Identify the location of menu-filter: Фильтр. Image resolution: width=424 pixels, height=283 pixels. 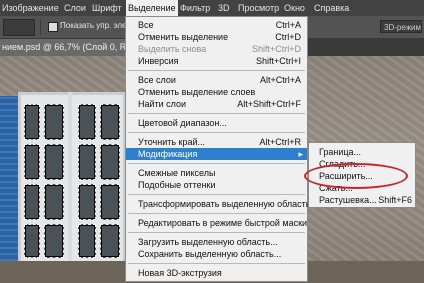
(195, 8).